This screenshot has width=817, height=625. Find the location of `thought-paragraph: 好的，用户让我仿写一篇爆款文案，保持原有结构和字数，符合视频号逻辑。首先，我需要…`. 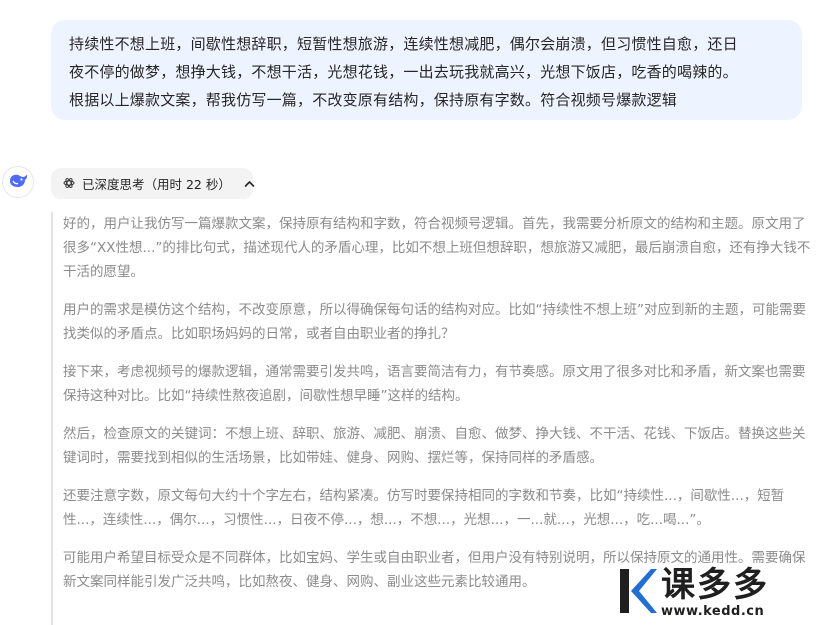

thought-paragraph: 好的，用户让我仿写一篇爆款文案，保持原有结构和字数，符合视频号逻辑。首先，我需要… is located at coordinates (437, 248).